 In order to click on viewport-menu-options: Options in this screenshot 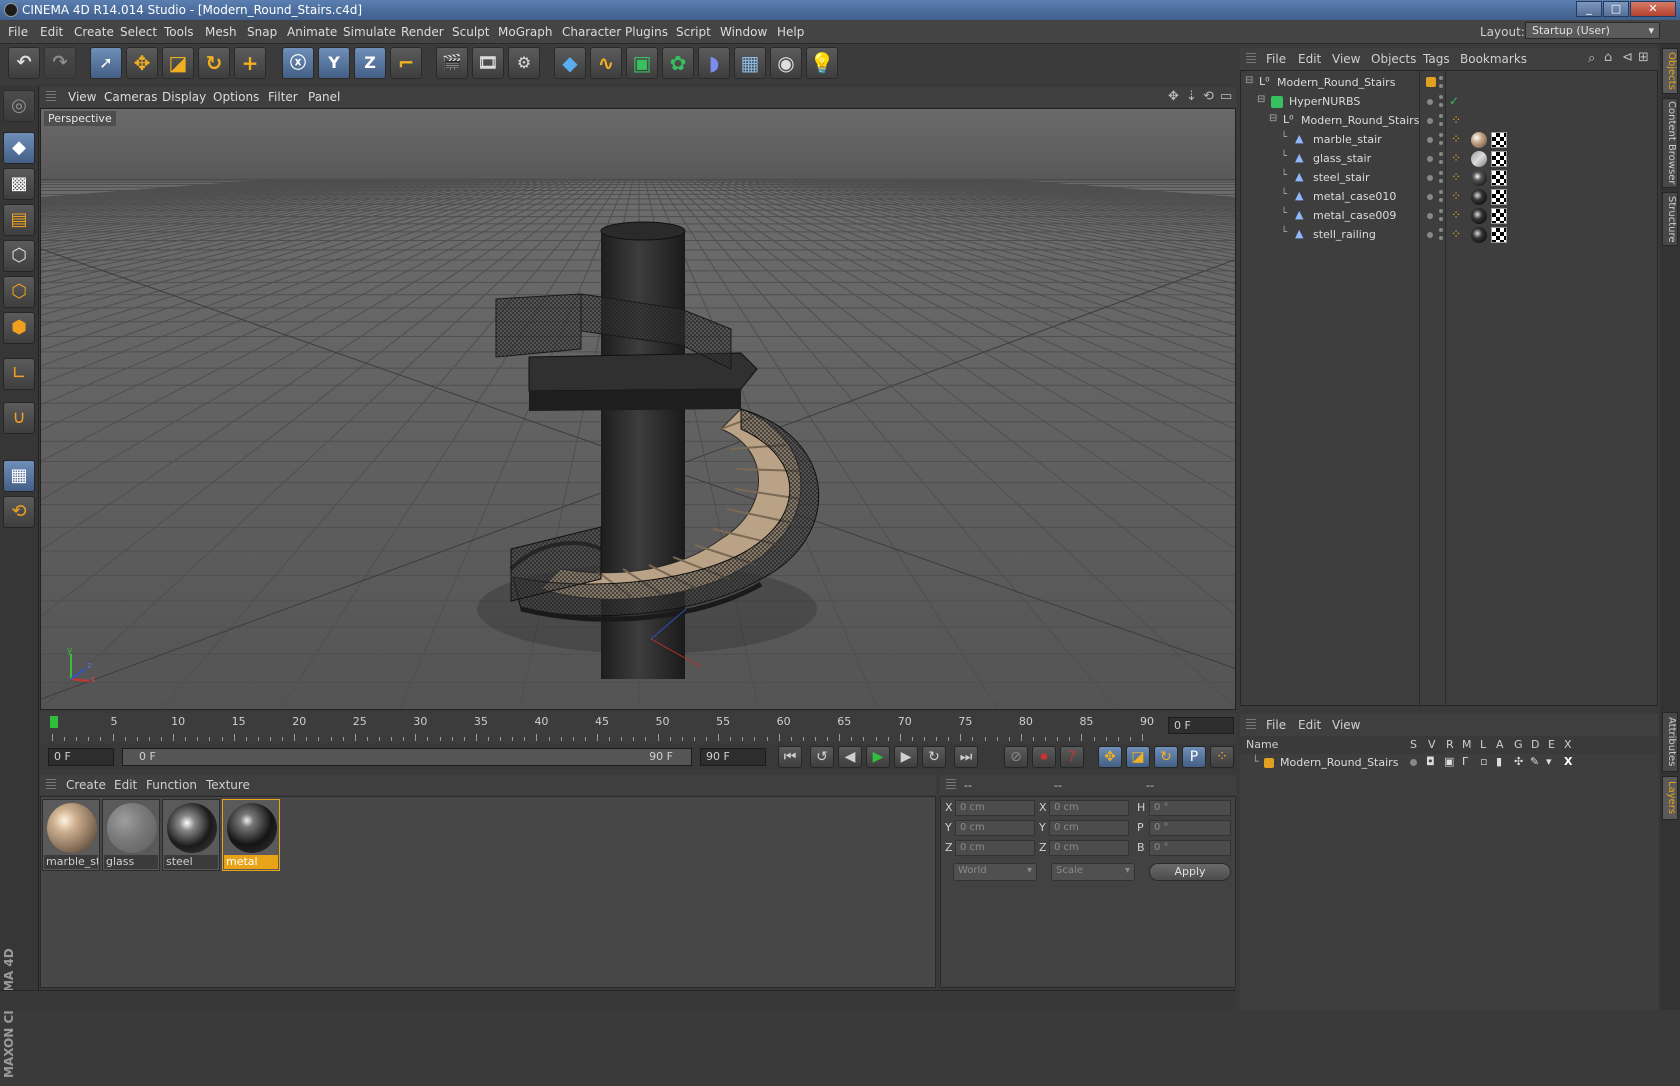, I will do `click(236, 97)`.